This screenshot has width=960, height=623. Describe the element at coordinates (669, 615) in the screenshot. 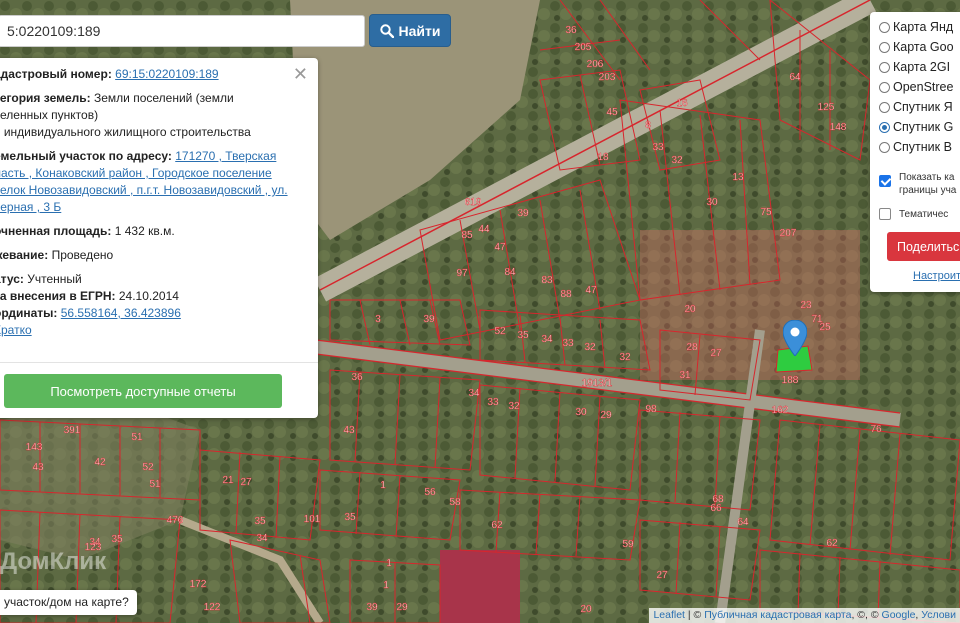

I see `leaflet-link: Leaflet` at that location.